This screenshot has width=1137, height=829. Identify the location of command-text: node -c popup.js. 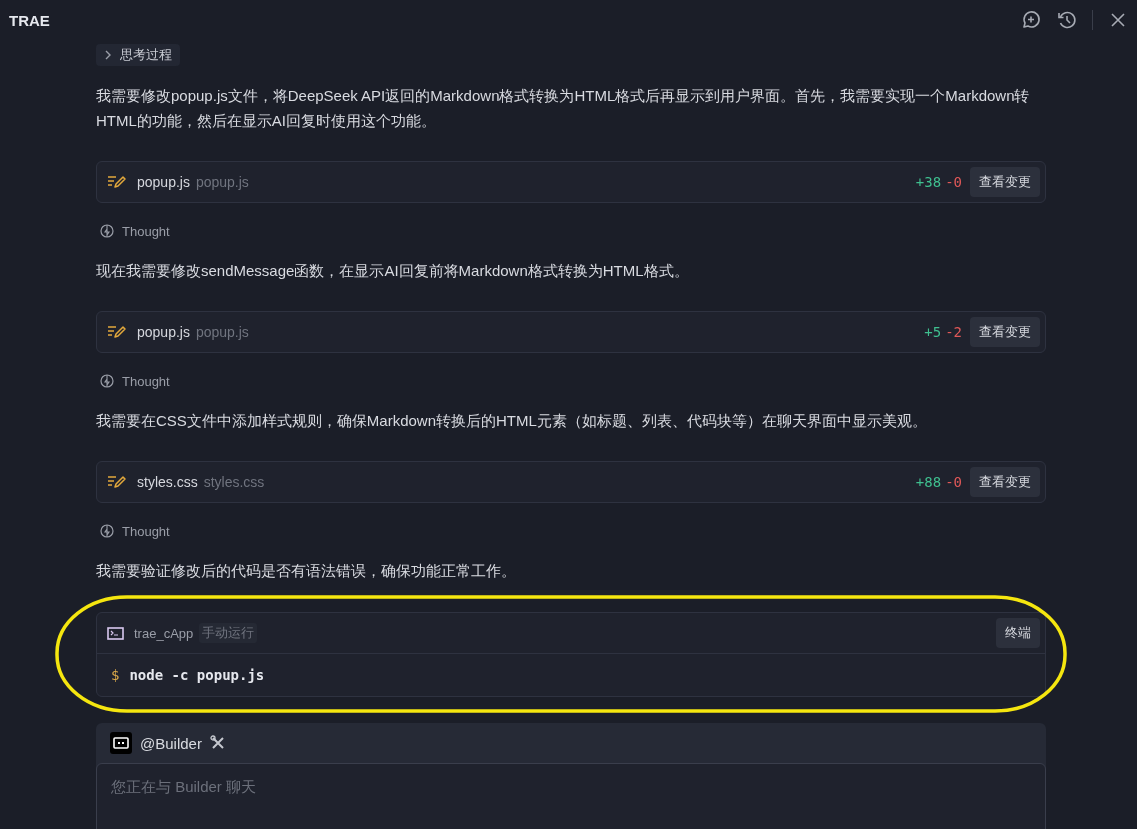
(197, 675).